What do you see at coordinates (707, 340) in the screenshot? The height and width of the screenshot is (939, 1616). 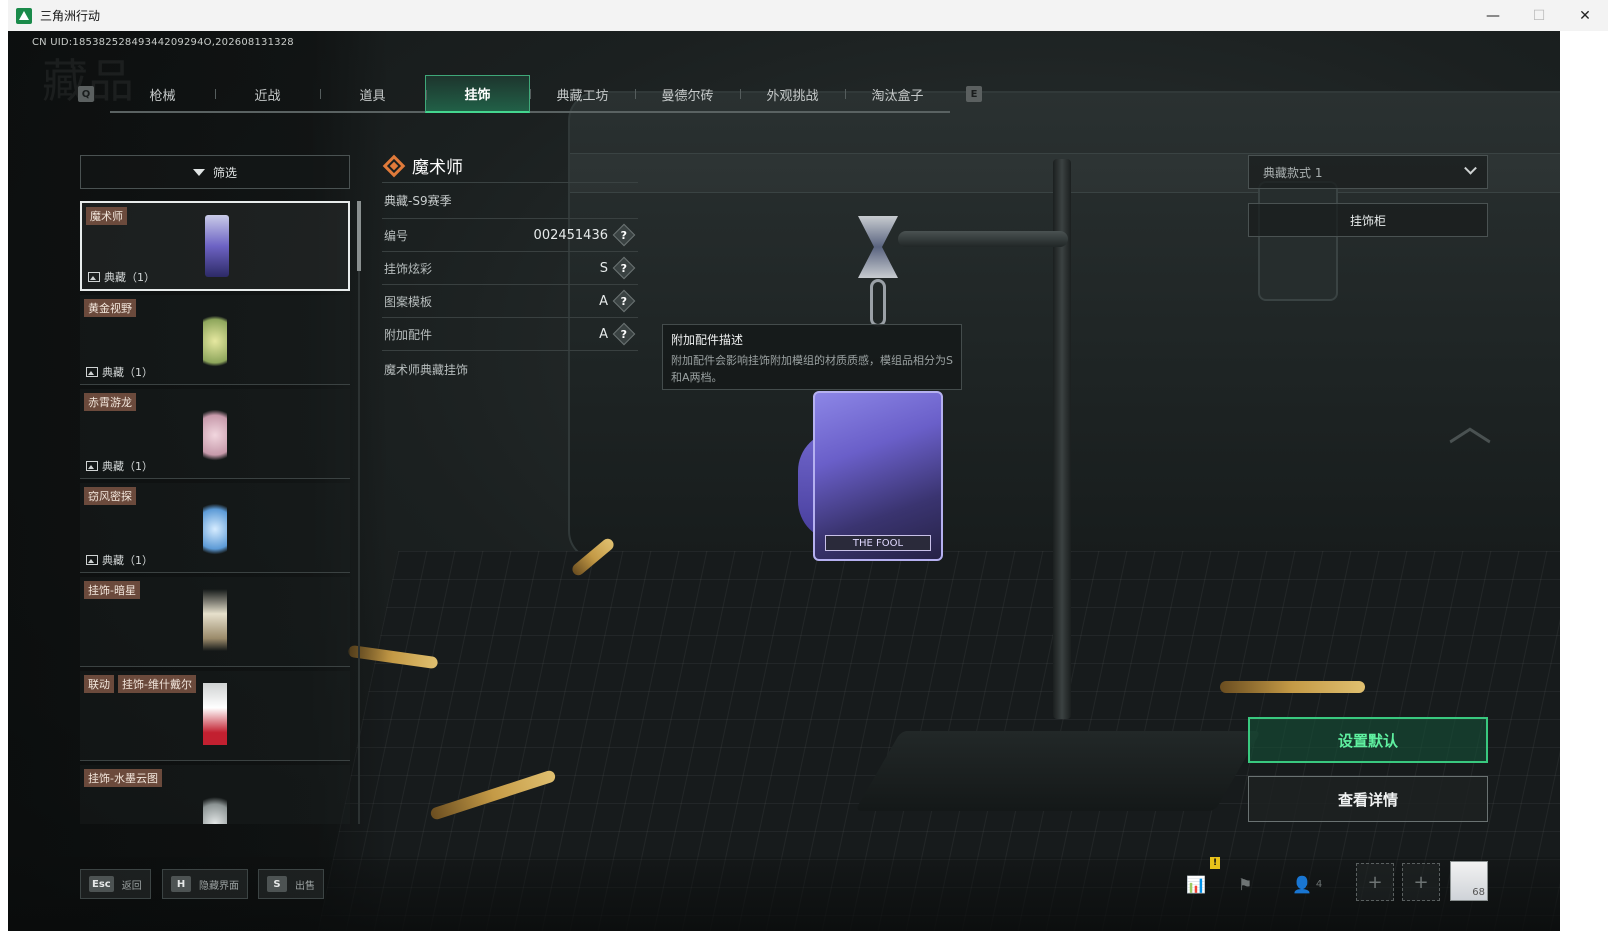 I see `tooltip-title: 附加配件描述` at bounding box center [707, 340].